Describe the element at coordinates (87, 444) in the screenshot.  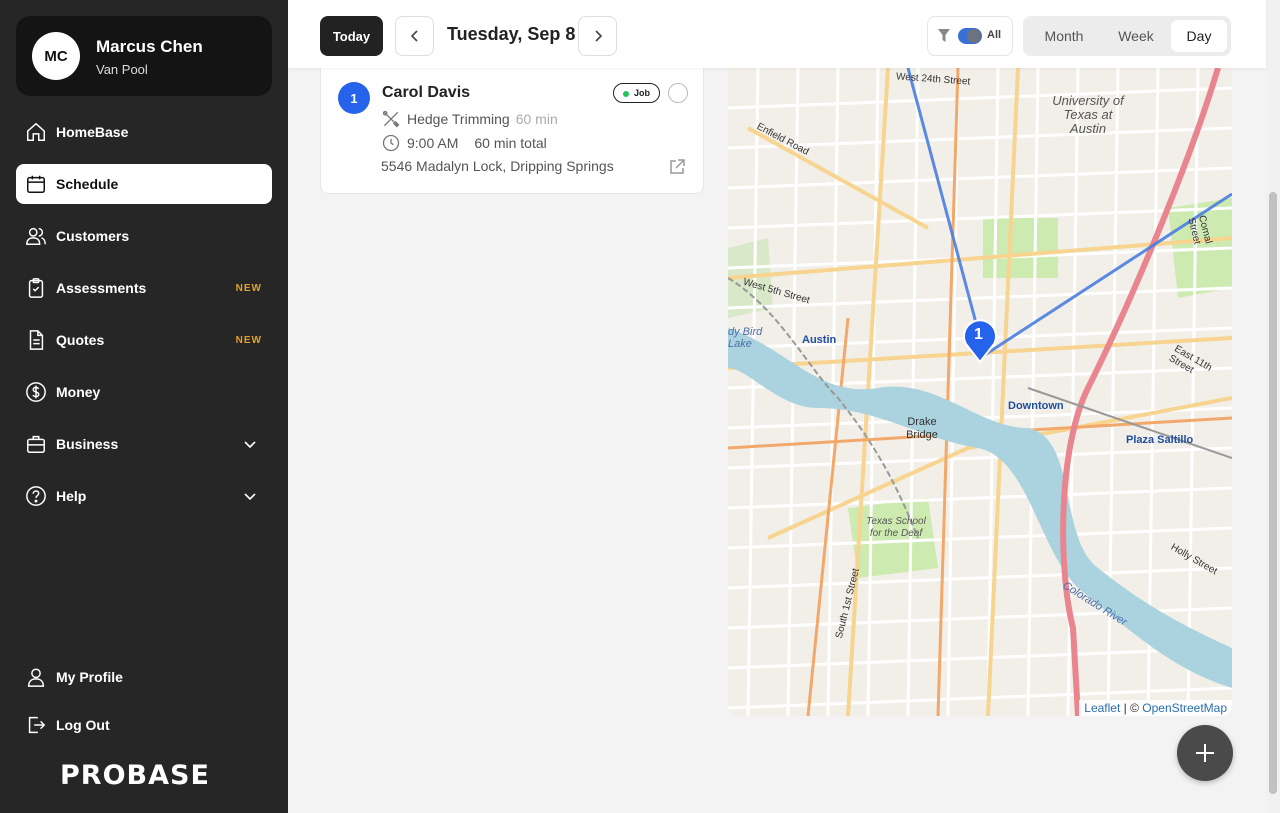
I see `sidebar-item-label: Business` at that location.